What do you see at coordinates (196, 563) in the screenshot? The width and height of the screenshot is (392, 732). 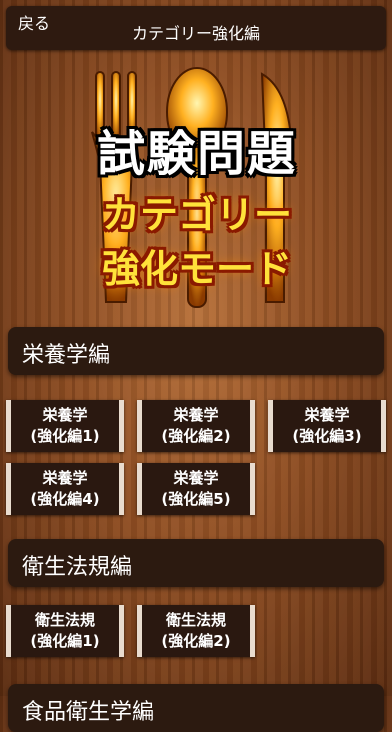 I see `section-header-hygiene-law: 衛生法規編` at bounding box center [196, 563].